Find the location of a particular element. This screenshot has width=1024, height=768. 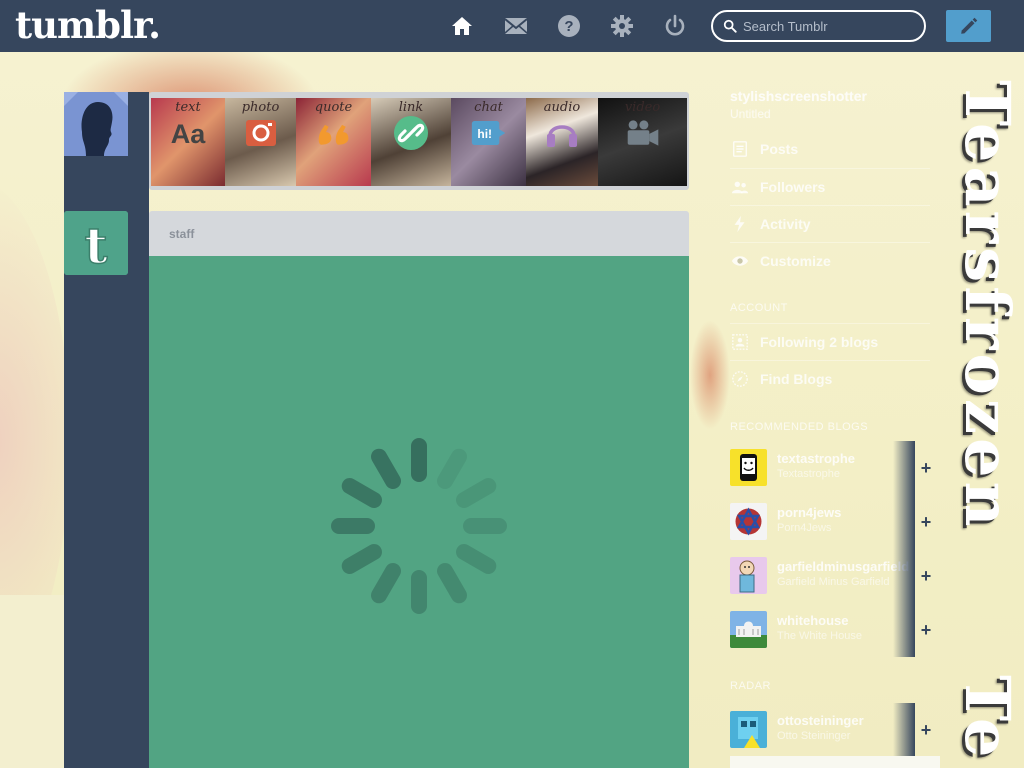

sidebar-item-find-blogs: Find Blogs is located at coordinates (830, 378).